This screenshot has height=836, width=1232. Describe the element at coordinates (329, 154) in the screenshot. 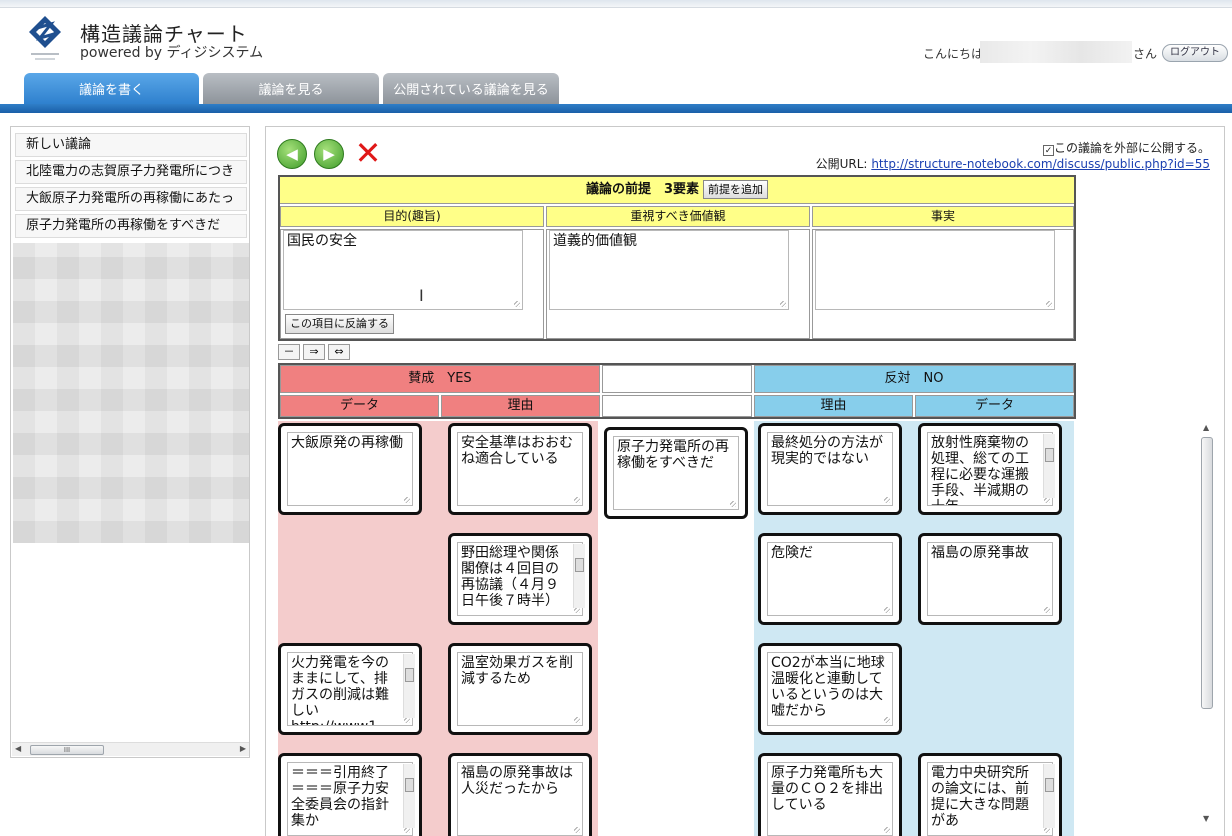

I see `forward-arrow-icon: ▶` at that location.